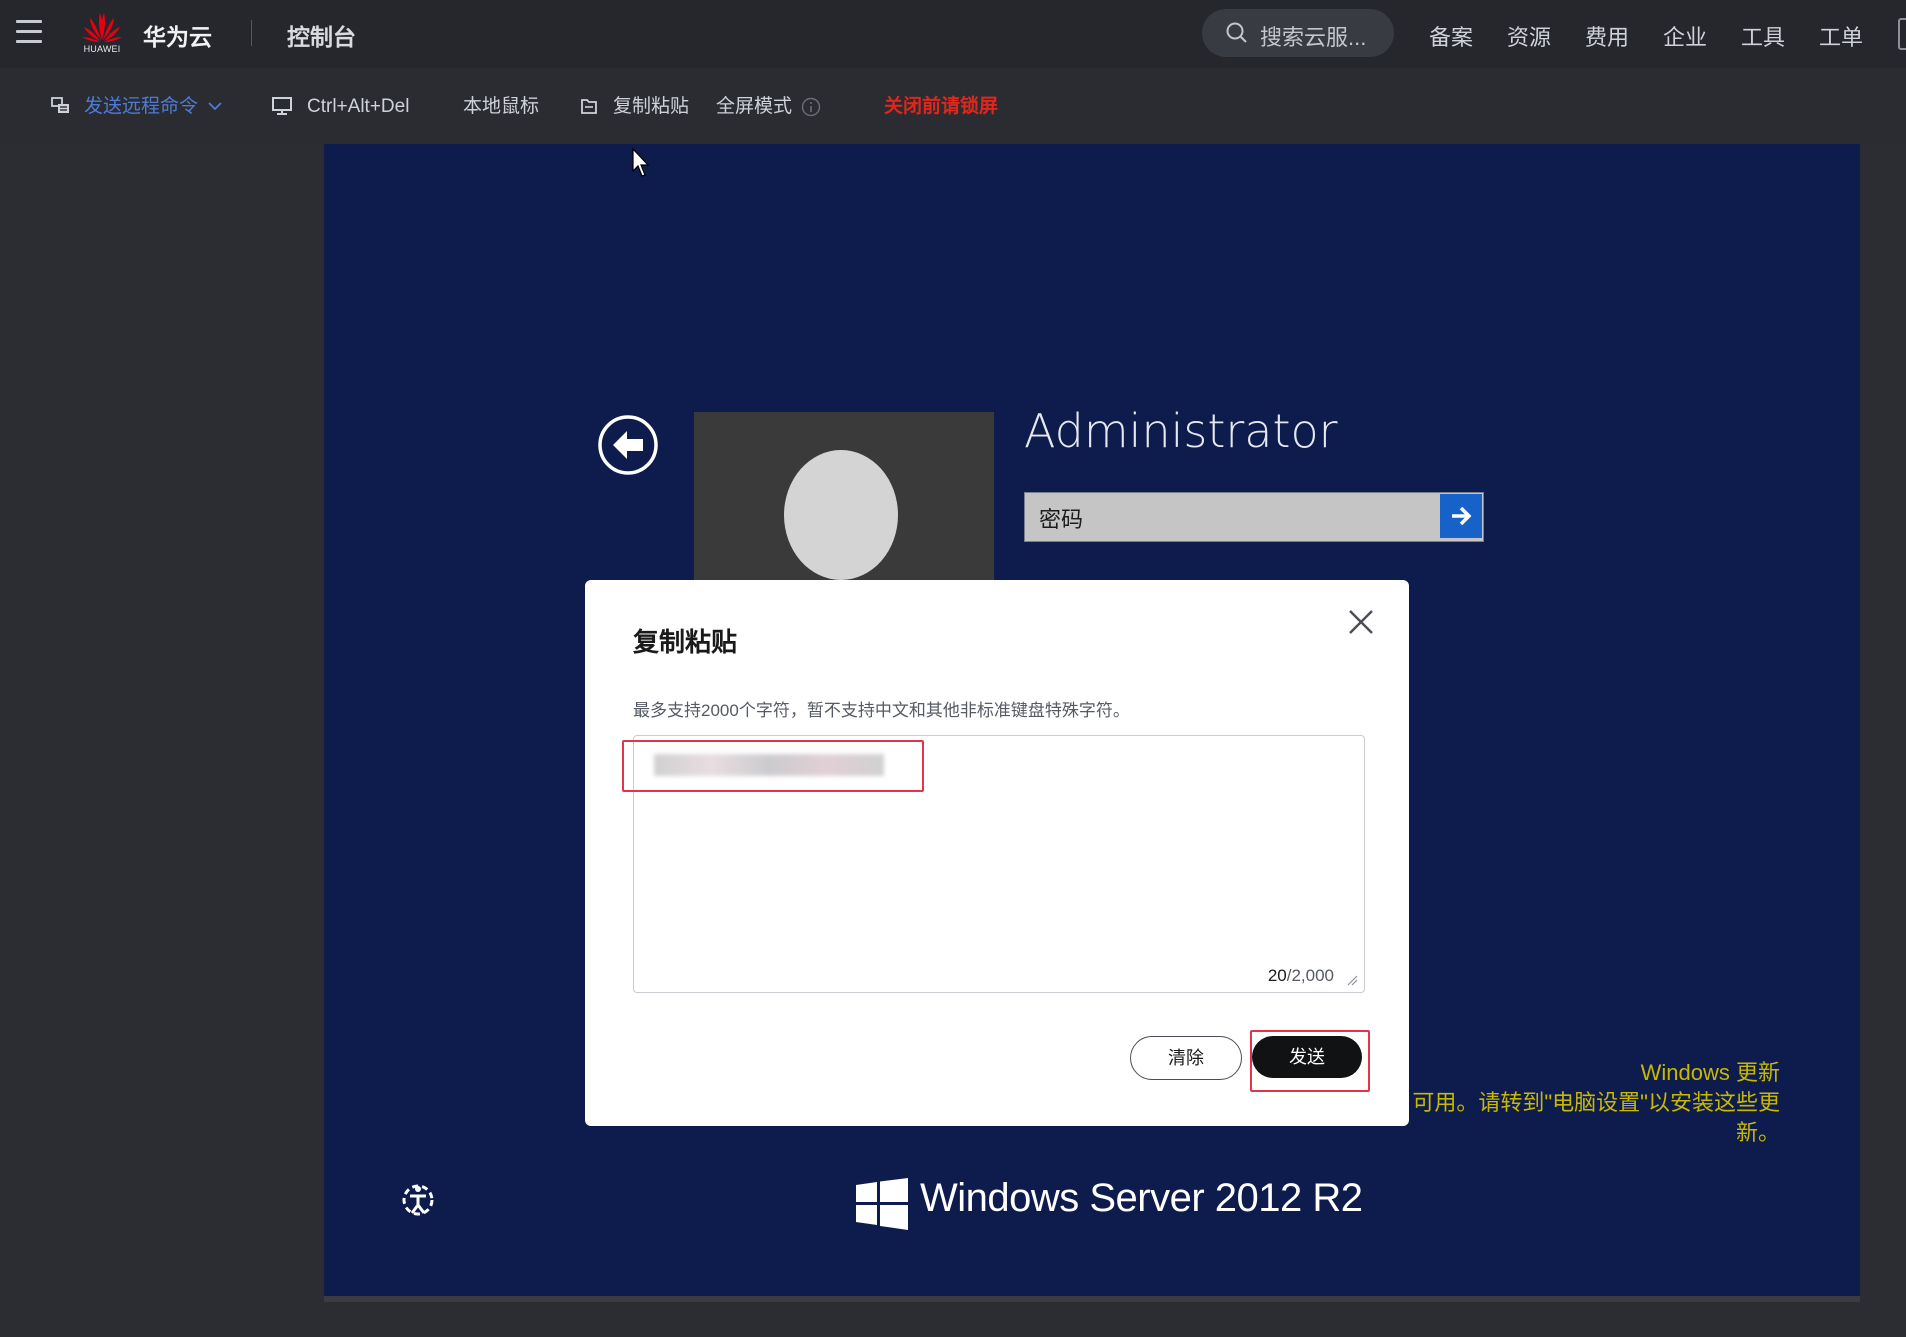  I want to click on chevron-down-icon, so click(215, 106).